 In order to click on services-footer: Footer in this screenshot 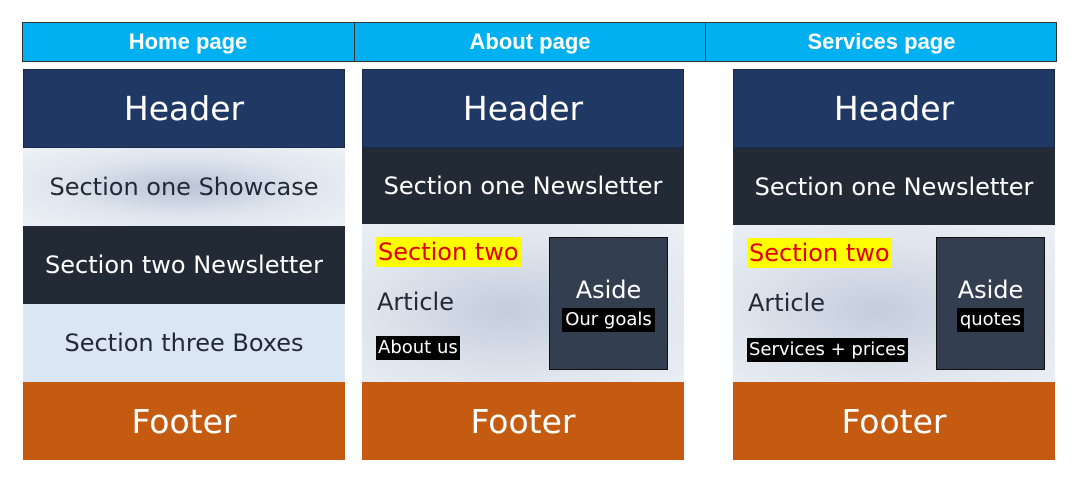, I will do `click(894, 421)`.